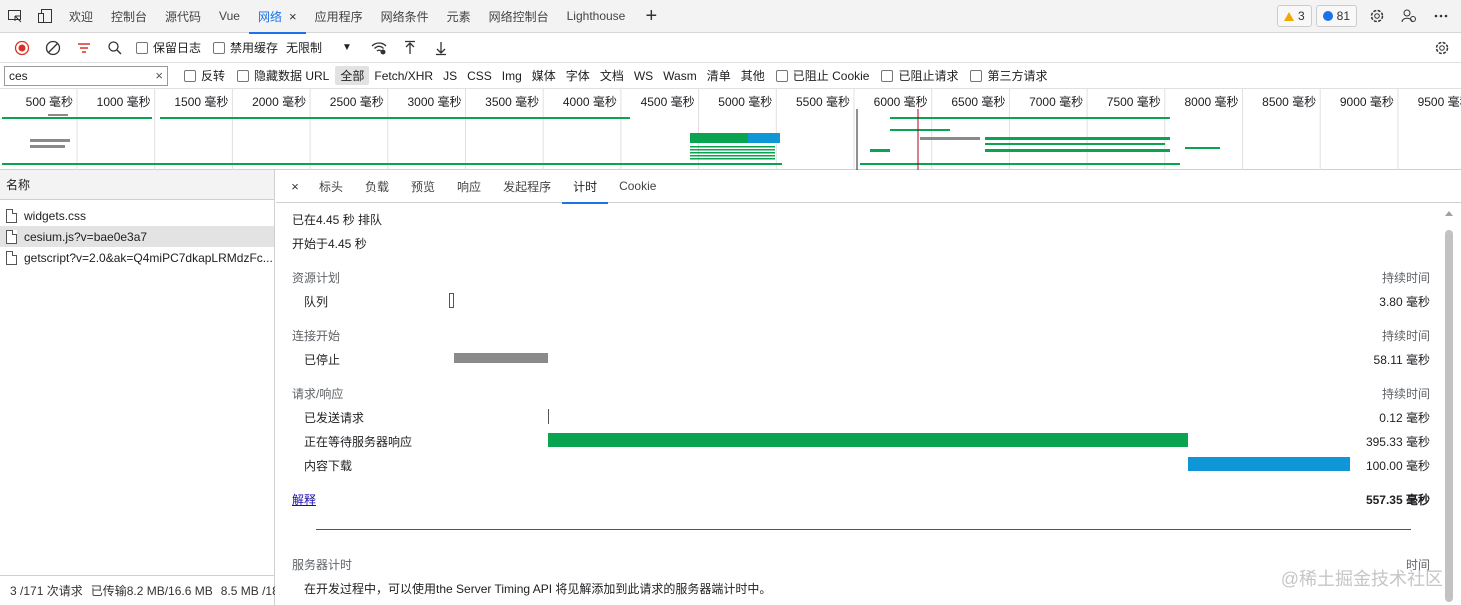  I want to click on search-icon, so click(114, 48).